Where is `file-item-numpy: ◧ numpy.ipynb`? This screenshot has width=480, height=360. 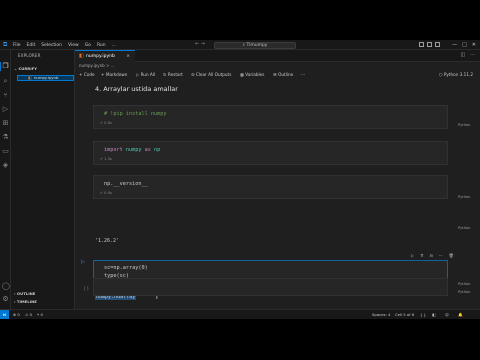 file-item-numpy: ◧ numpy.ipynb is located at coordinates (45, 78).